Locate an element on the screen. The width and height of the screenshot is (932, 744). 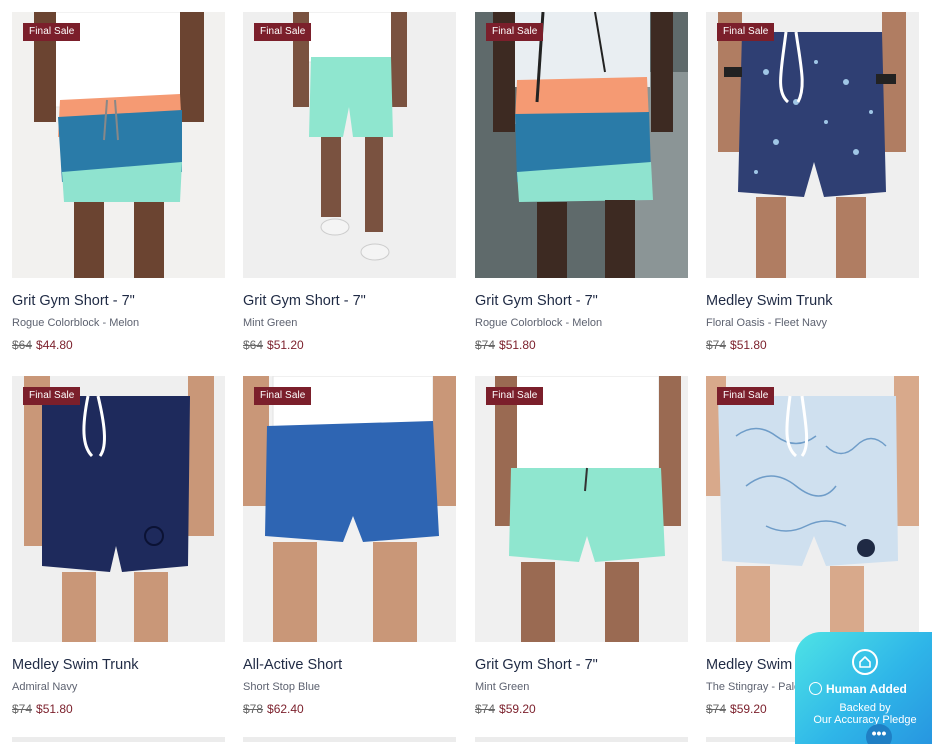
sale-price: $44.80 is located at coordinates (54, 345).